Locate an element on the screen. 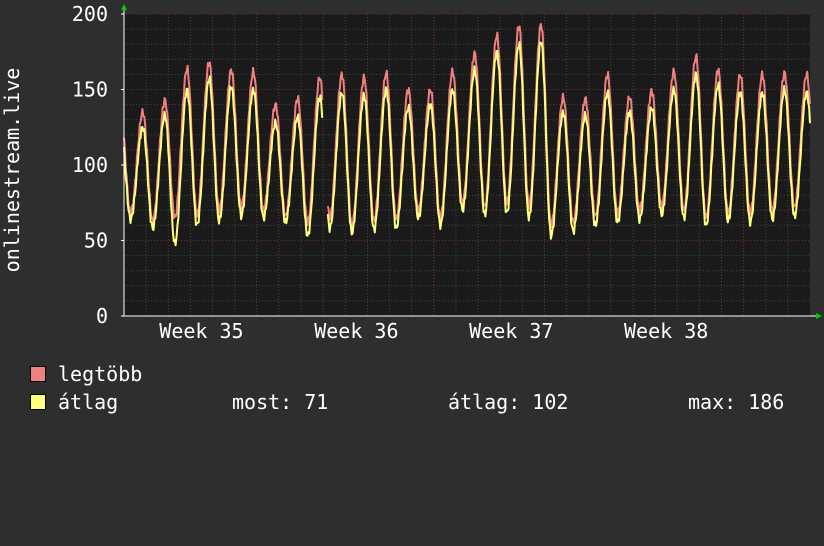 The width and height of the screenshot is (824, 546). y-tick-label: 150 is located at coordinates (90, 90).